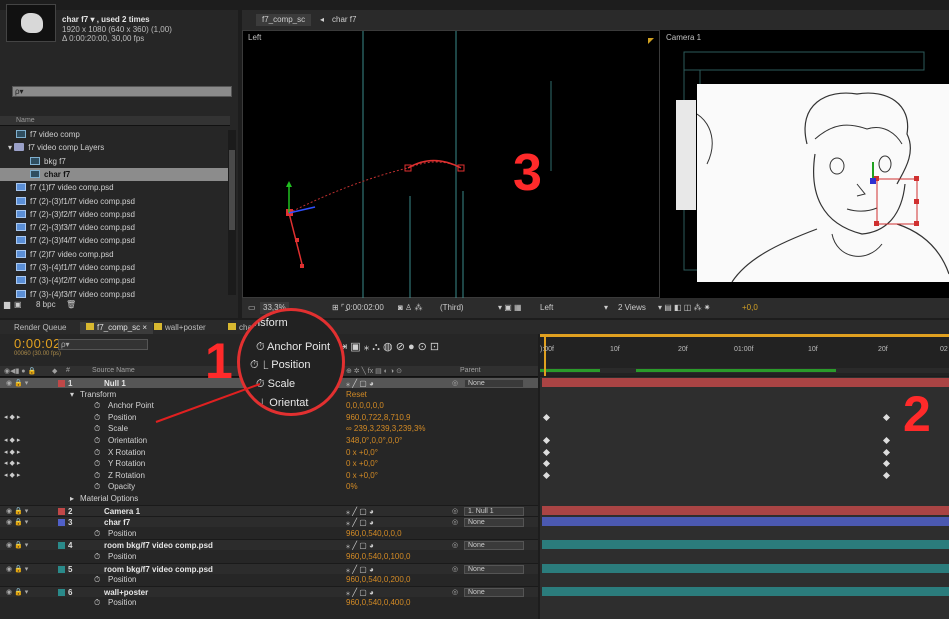 The height and width of the screenshot is (619, 949). What do you see at coordinates (158, 569) in the screenshot?
I see `layer-name: room bkg/f7 video comp.psd` at bounding box center [158, 569].